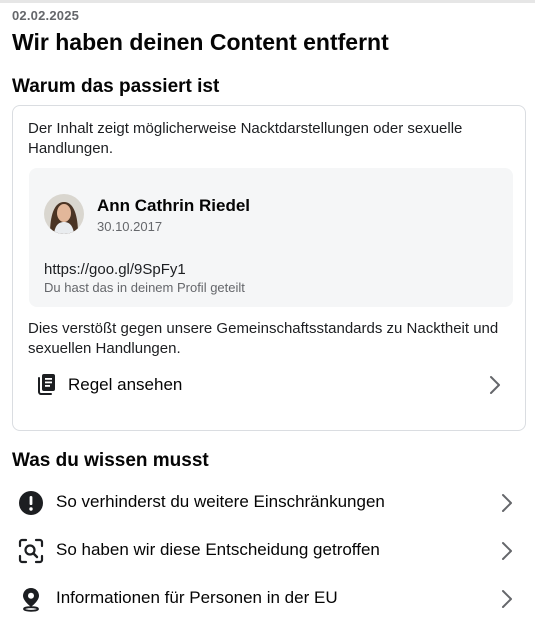  I want to click on info-section-title: Was du wissen musst, so click(110, 460).